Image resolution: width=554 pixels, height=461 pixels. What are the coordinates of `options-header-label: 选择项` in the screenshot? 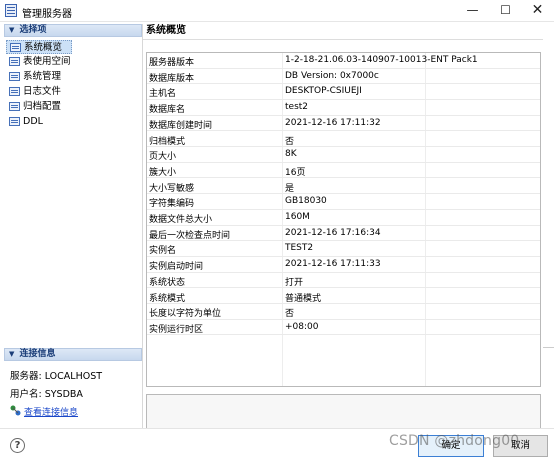 It's located at (33, 30).